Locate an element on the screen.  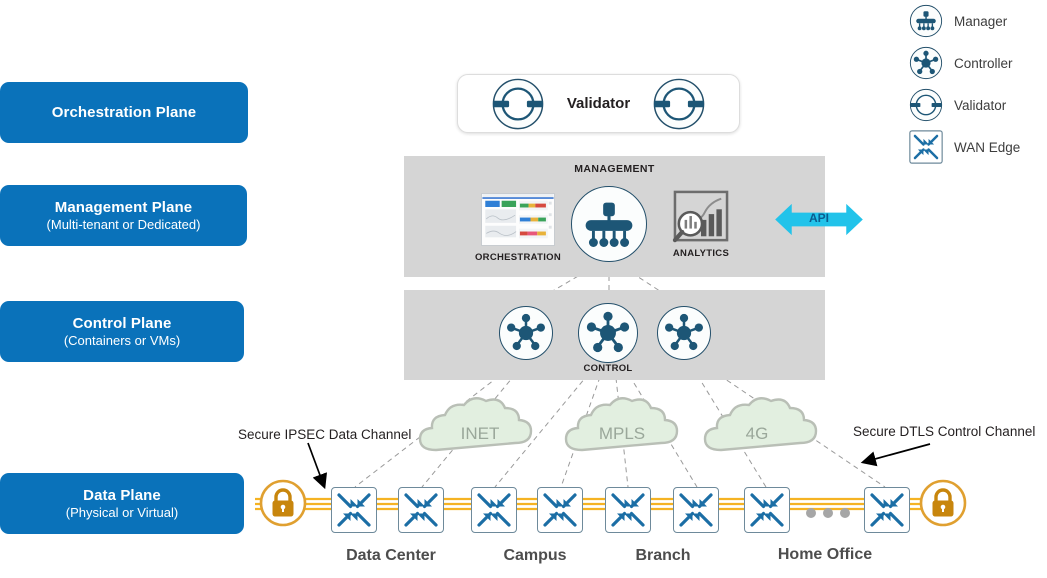
site-label-home-office: Home Office is located at coordinates (825, 554).